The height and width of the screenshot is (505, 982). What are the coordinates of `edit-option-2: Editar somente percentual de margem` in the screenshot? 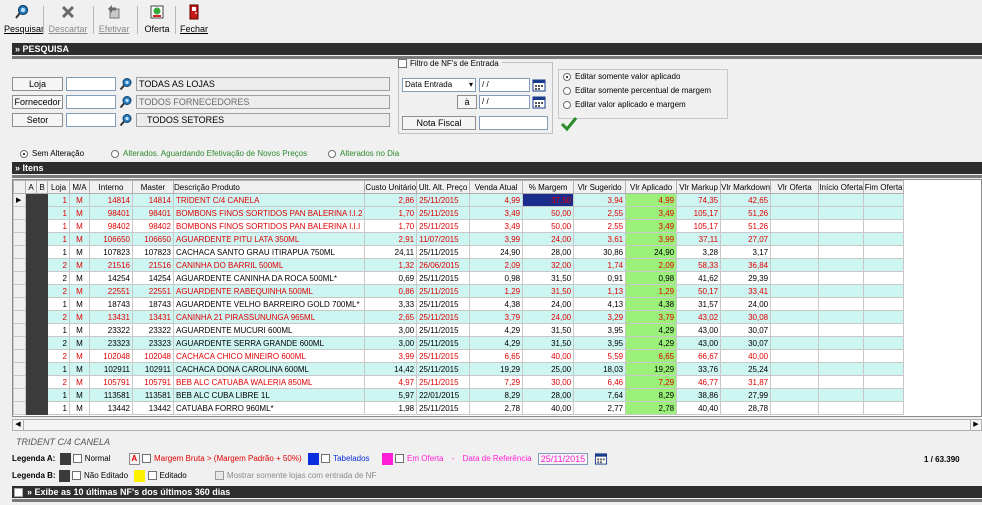 It's located at (637, 90).